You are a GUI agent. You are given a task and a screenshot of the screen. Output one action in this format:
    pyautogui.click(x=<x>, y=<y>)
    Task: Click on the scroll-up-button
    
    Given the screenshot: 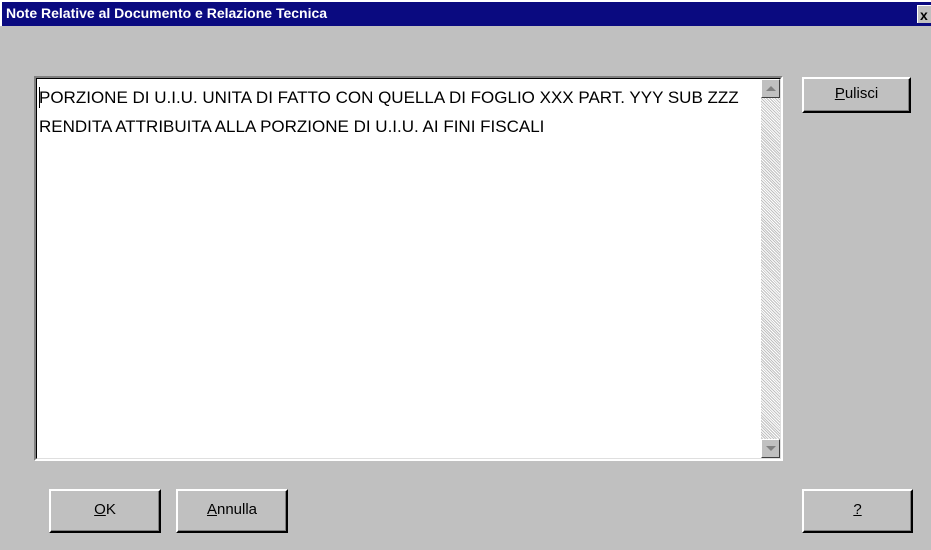 What is the action you would take?
    pyautogui.click(x=770, y=88)
    